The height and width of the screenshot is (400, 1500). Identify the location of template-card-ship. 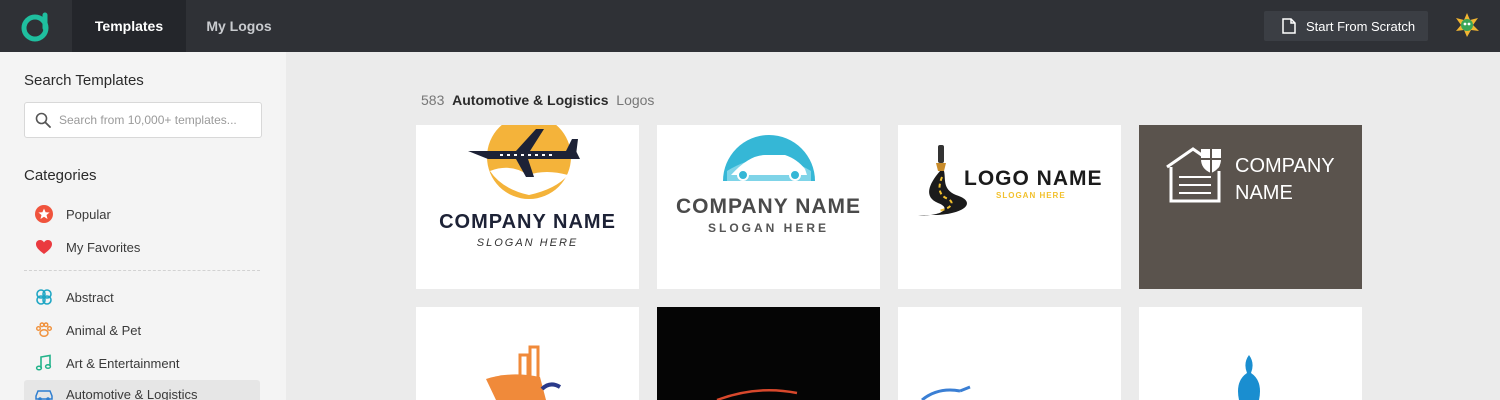
(527, 353).